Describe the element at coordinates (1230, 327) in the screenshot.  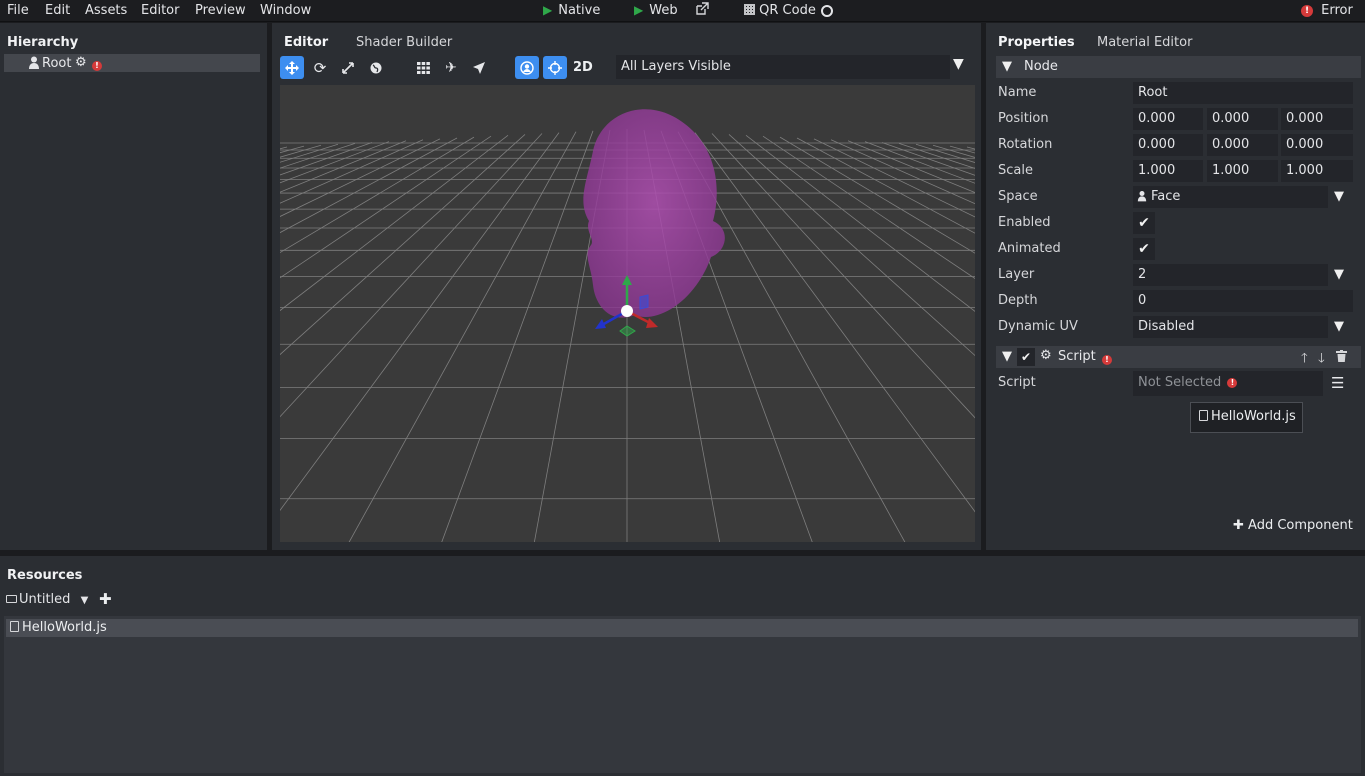
I see `dynamic-uv-select: Disabled` at that location.